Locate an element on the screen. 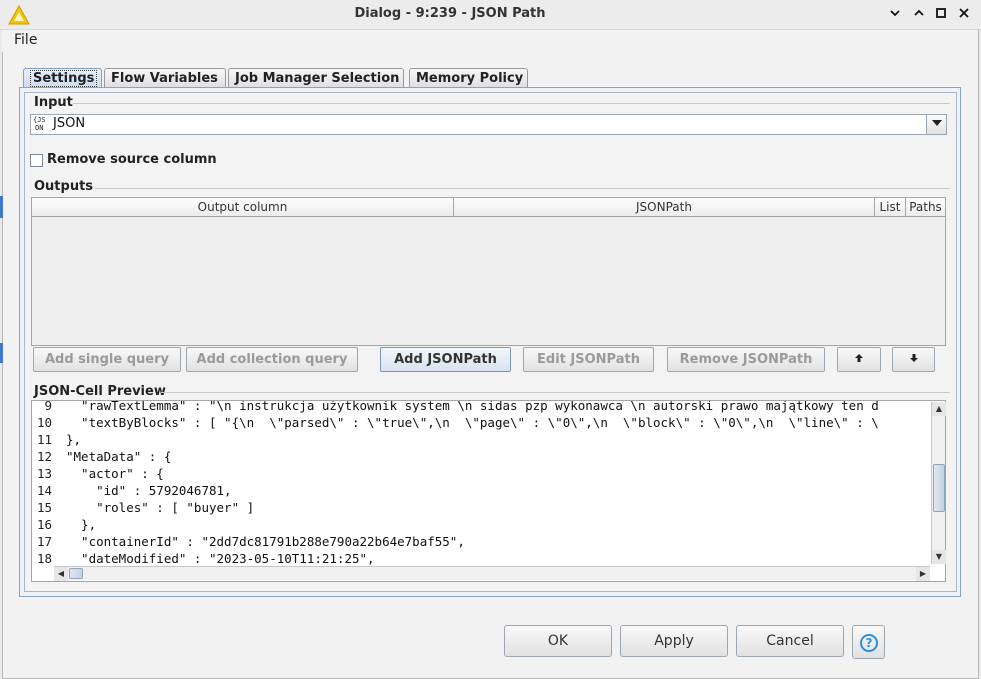 This screenshot has width=981, height=679. chevron-down-icon is located at coordinates (895, 13).